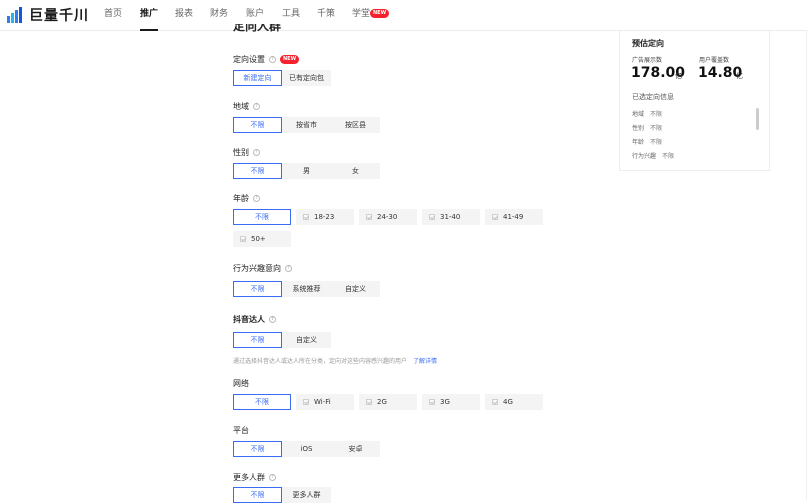 The image size is (807, 503). What do you see at coordinates (451, 402) in the screenshot?
I see `network-option-3g: 3G` at bounding box center [451, 402].